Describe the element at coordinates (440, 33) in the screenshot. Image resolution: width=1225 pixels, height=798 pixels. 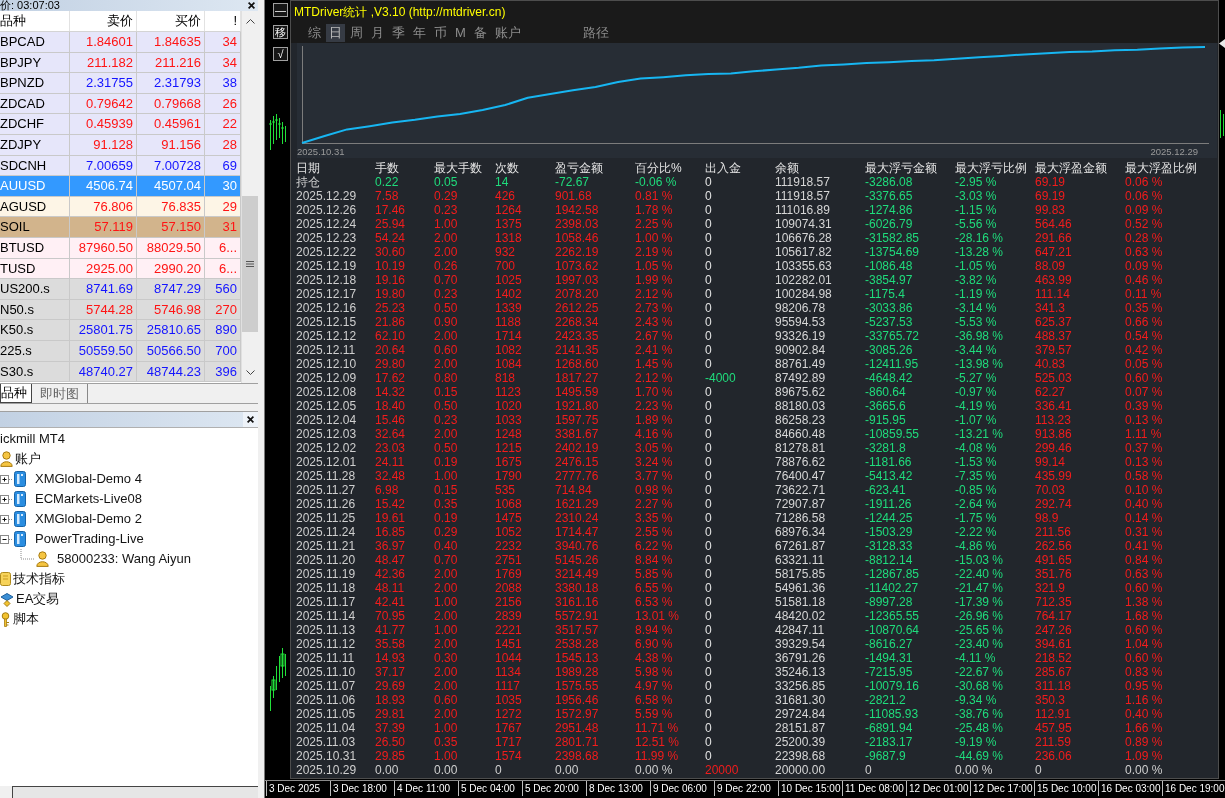
I see `tab: 币` at that location.